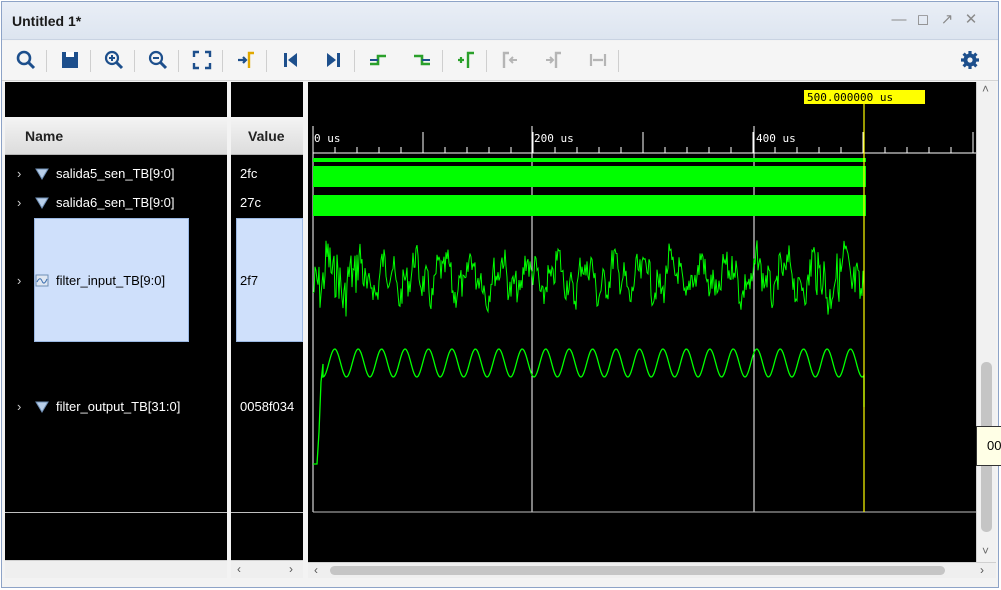 Image resolution: width=1001 pixels, height=590 pixels. Describe the element at coordinates (986, 322) in the screenshot. I see `vertical-scrollbar: ˄ ˅` at that location.